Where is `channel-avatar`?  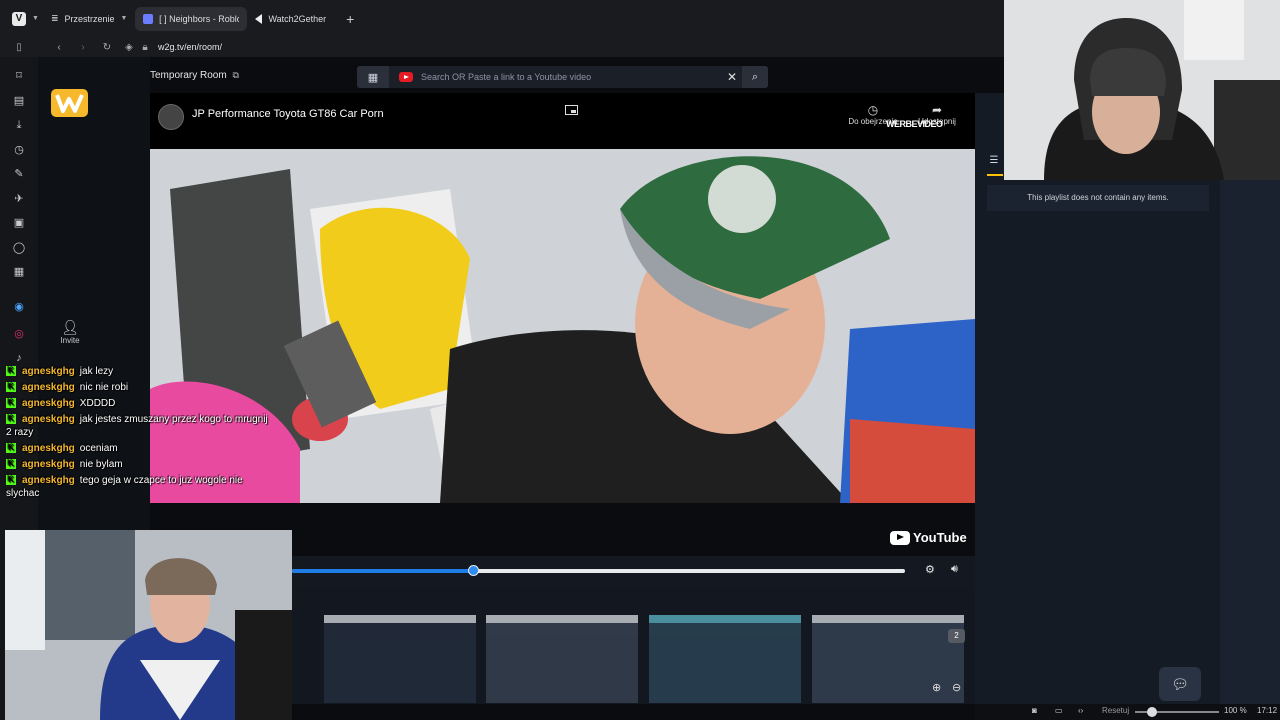 channel-avatar is located at coordinates (171, 117).